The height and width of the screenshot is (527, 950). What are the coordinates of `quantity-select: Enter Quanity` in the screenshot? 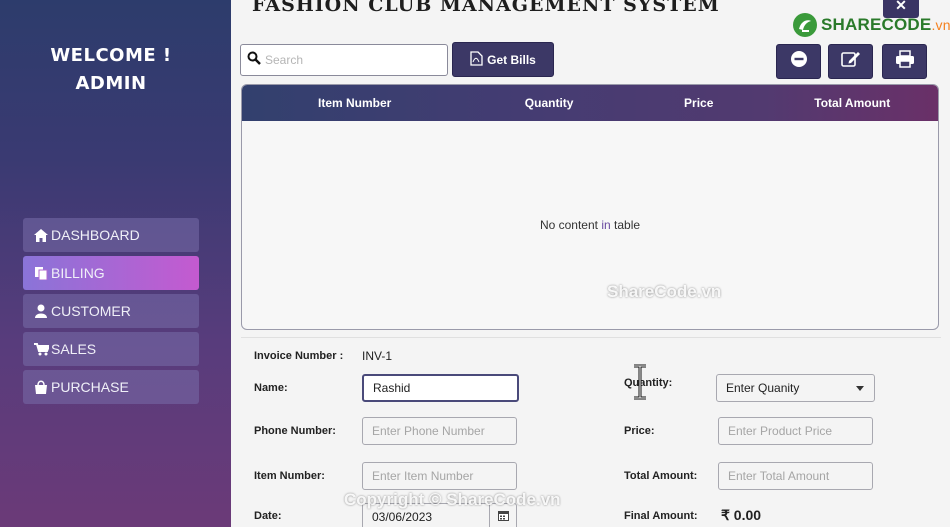 It's located at (795, 388).